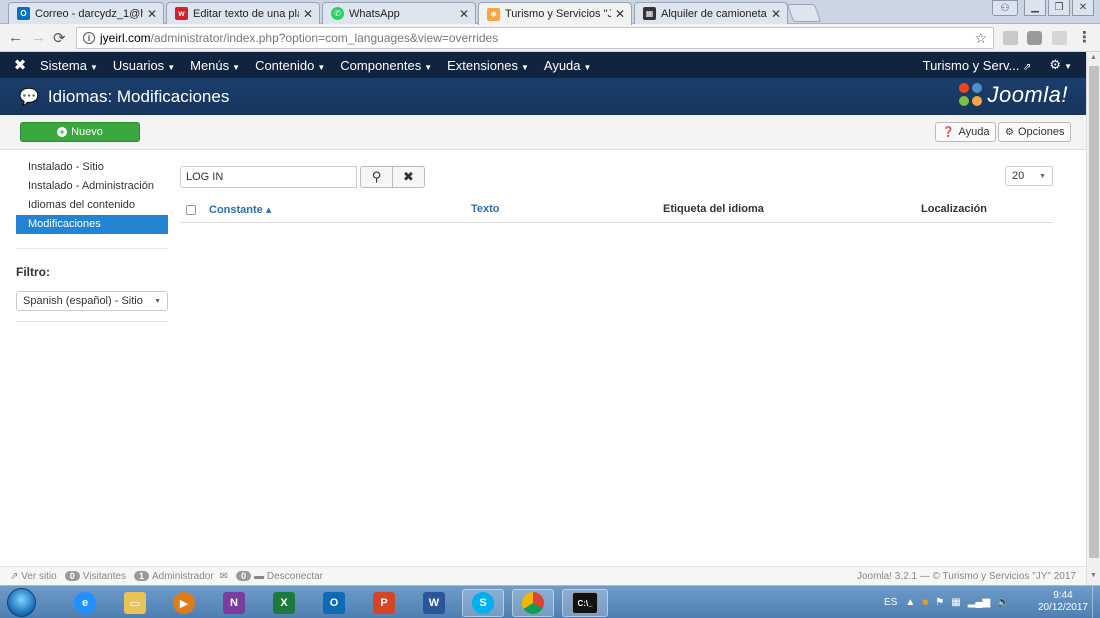 The image size is (1100, 618). I want to click on browser-tab-whatsapp: ✆ WhatsApp ✕, so click(399, 13).